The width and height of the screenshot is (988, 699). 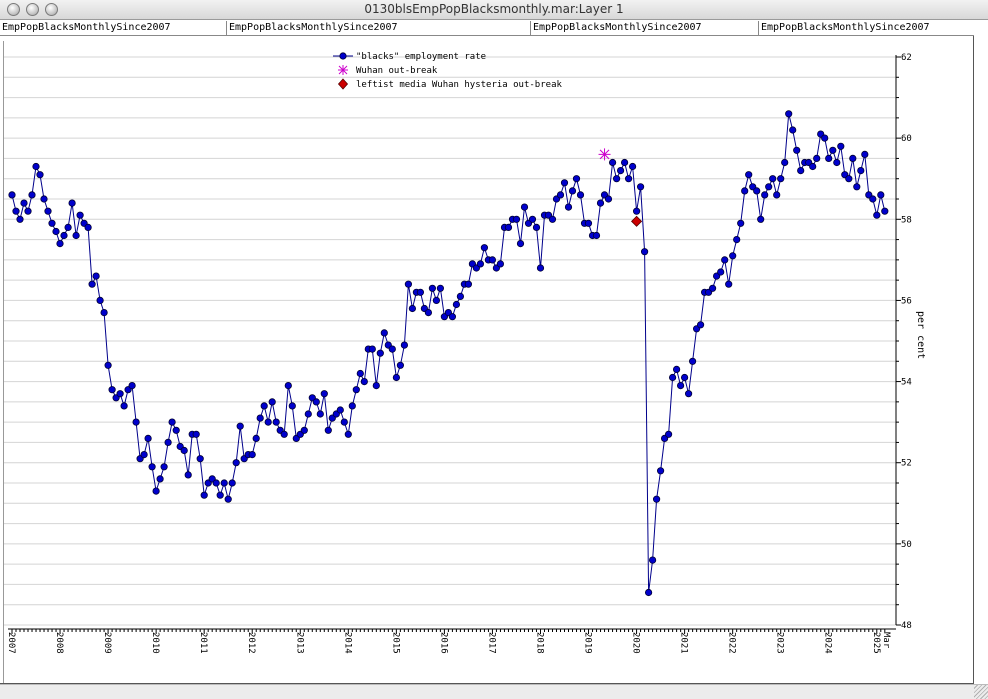 What do you see at coordinates (780, 643) in the screenshot?
I see `x-tick-label: 2023` at bounding box center [780, 643].